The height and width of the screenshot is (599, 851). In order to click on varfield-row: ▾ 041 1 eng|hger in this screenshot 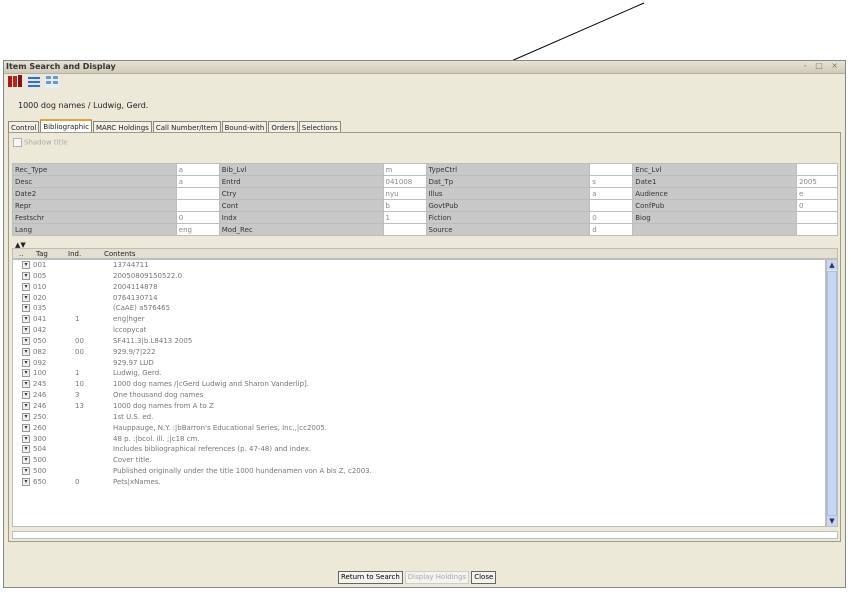, I will do `click(419, 319)`.